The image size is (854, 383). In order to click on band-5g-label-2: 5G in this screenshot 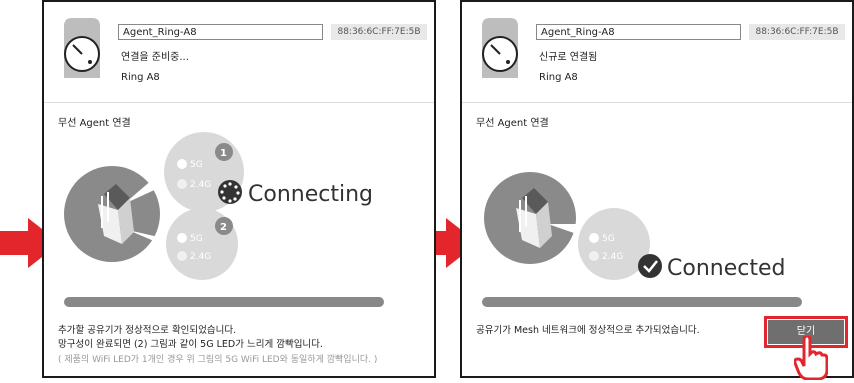, I will do `click(196, 239)`.